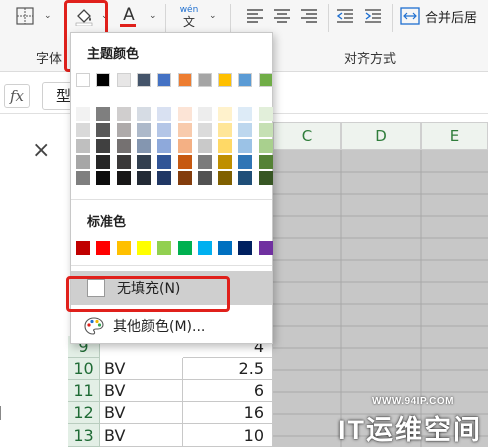  Describe the element at coordinates (84, 369) in the screenshot. I see `row-header: 10` at that location.